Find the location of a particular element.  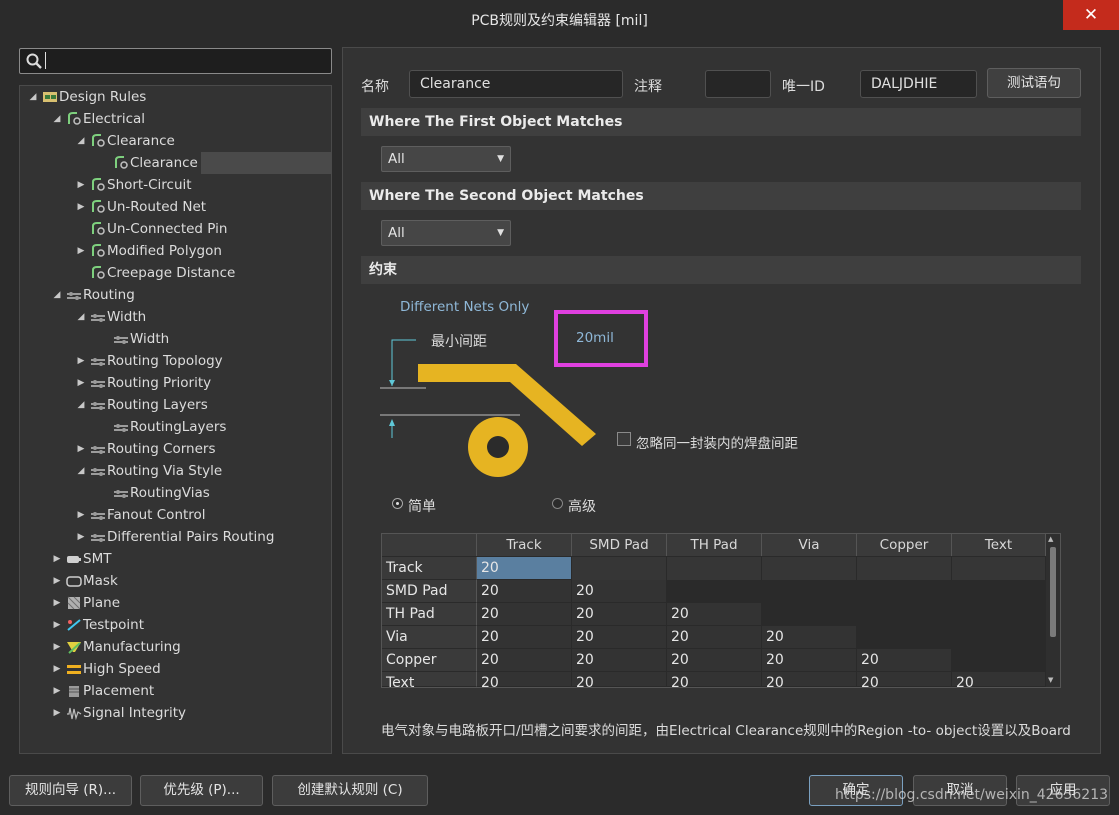

first-match-select: All ▼ is located at coordinates (446, 159).